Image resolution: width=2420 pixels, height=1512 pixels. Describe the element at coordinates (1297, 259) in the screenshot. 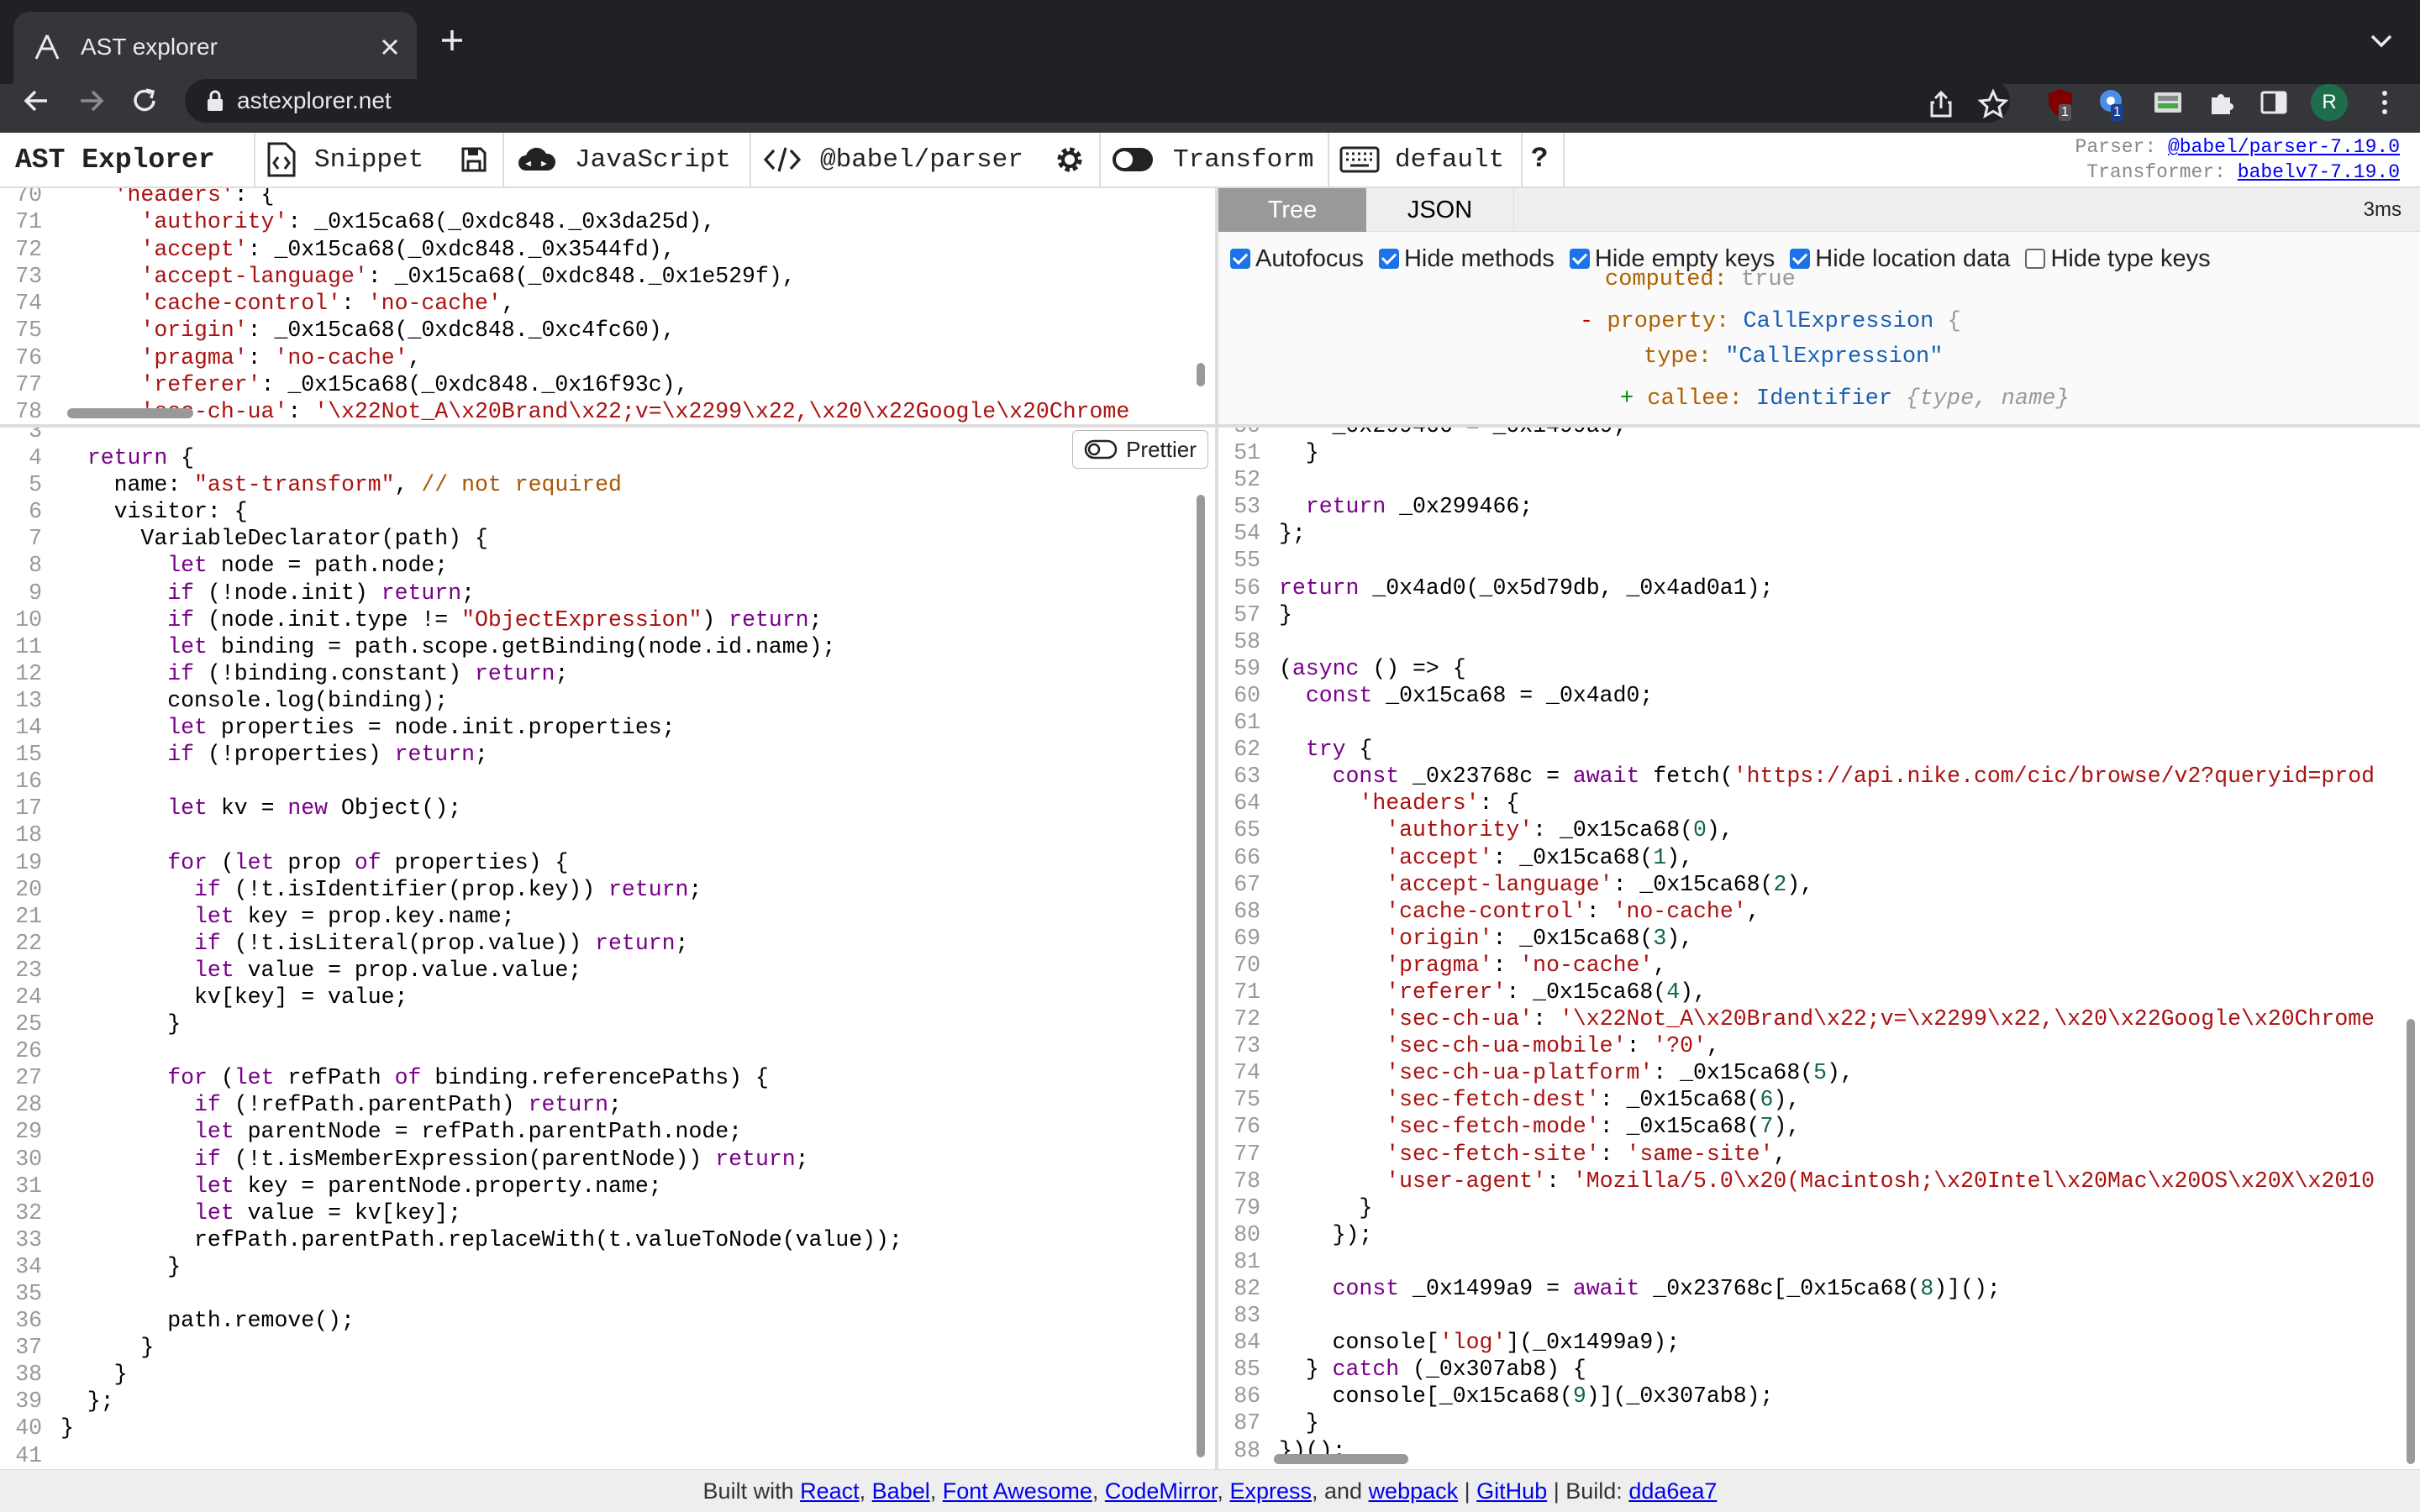

I see `option-autofocus: Autofocus` at that location.